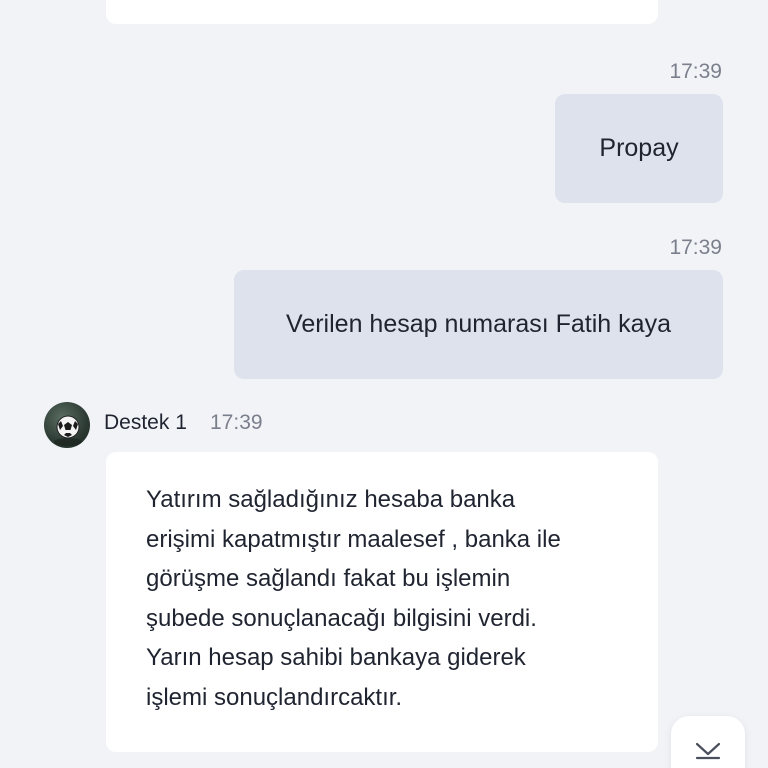  I want to click on outgoing-message-bubble: Verilen hesap numarası Fatih kaya, so click(478, 324).